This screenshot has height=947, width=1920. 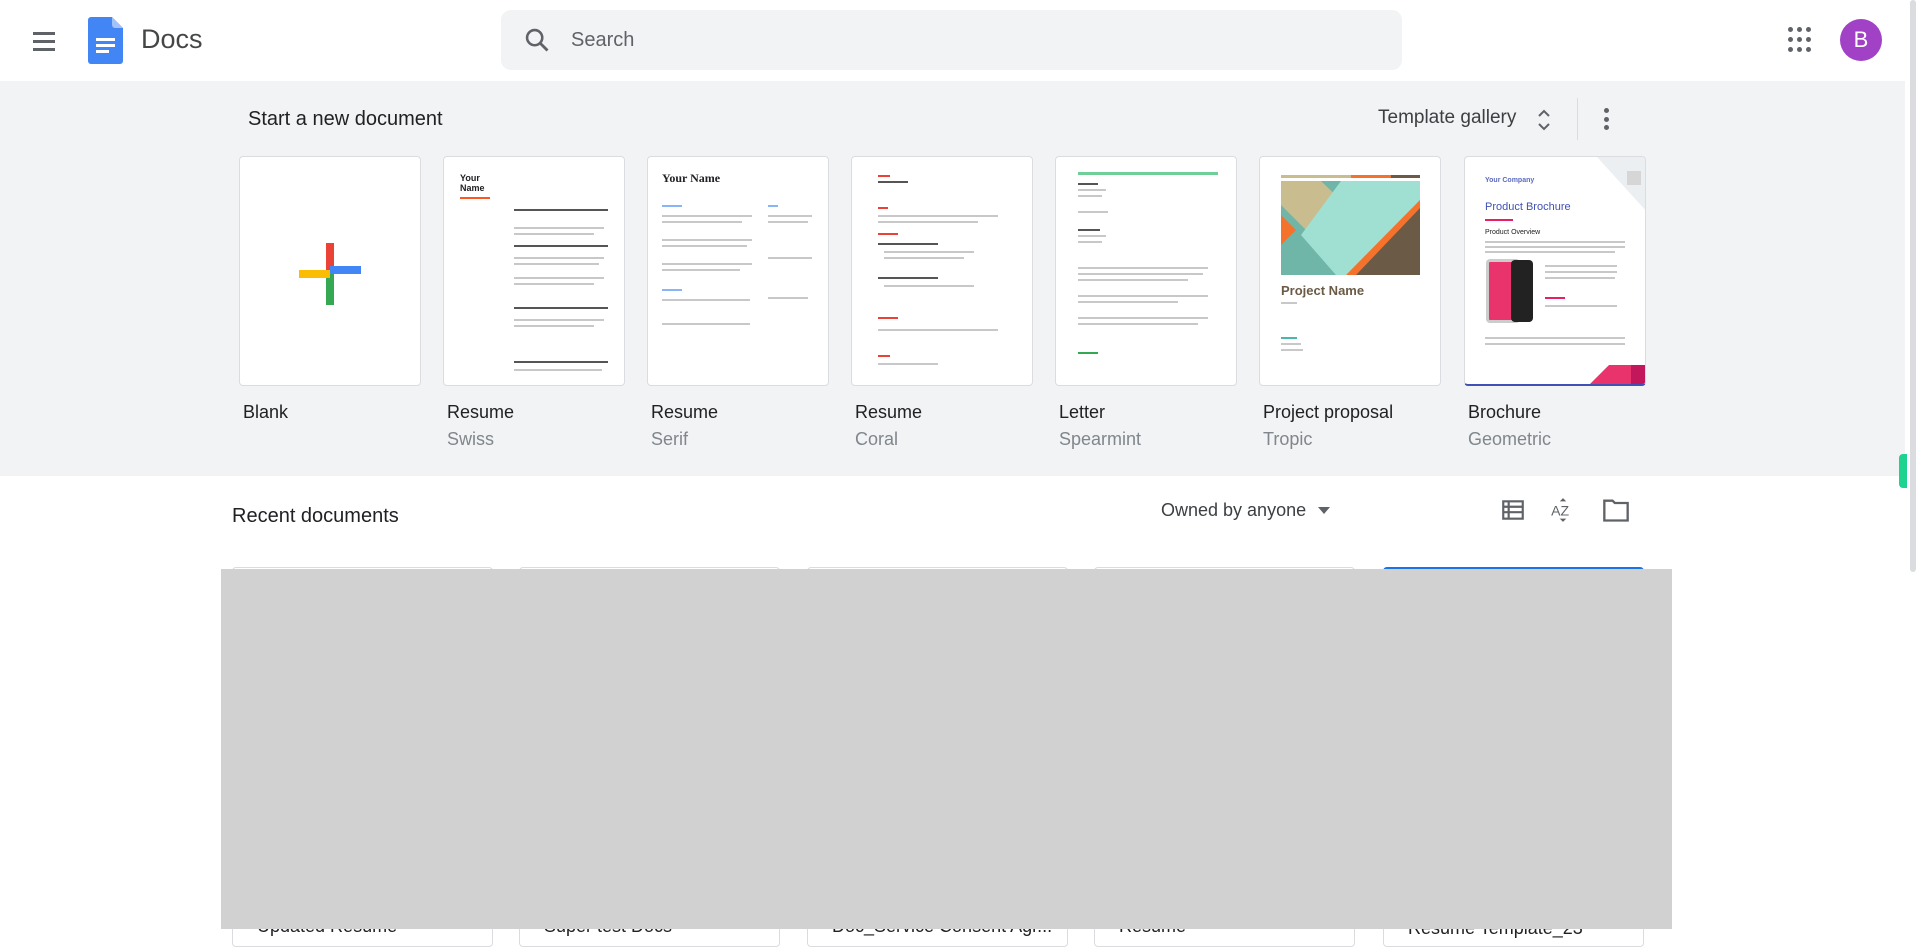 What do you see at coordinates (1528, 207) in the screenshot?
I see `thumb-text: Product Brochure` at bounding box center [1528, 207].